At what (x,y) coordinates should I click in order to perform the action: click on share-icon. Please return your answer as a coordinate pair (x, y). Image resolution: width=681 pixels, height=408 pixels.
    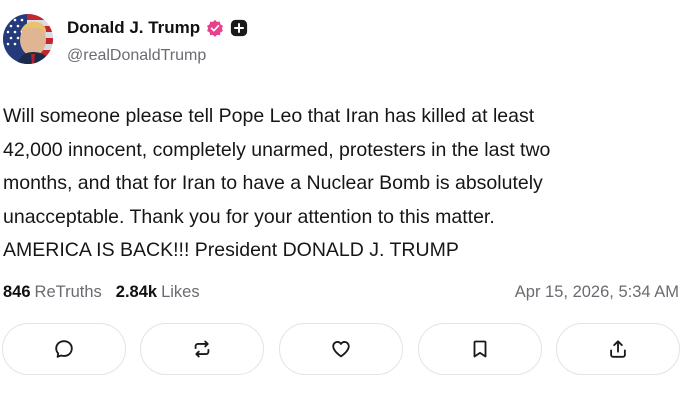
    Looking at the image, I should click on (618, 349).